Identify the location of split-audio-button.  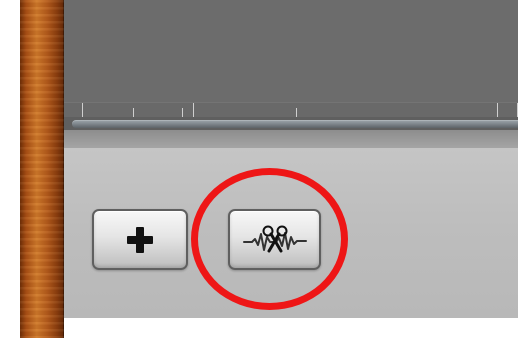
(274, 239).